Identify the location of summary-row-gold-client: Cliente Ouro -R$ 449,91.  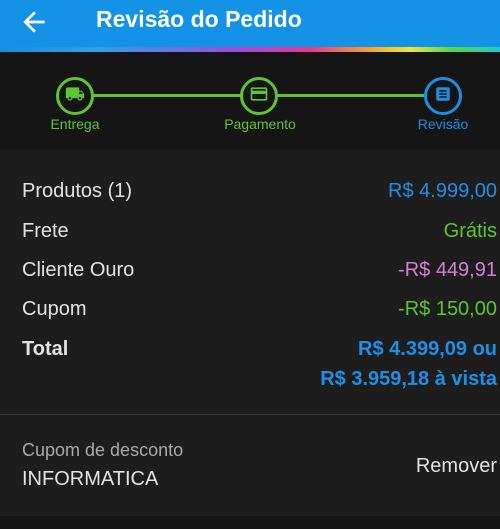
(259, 270).